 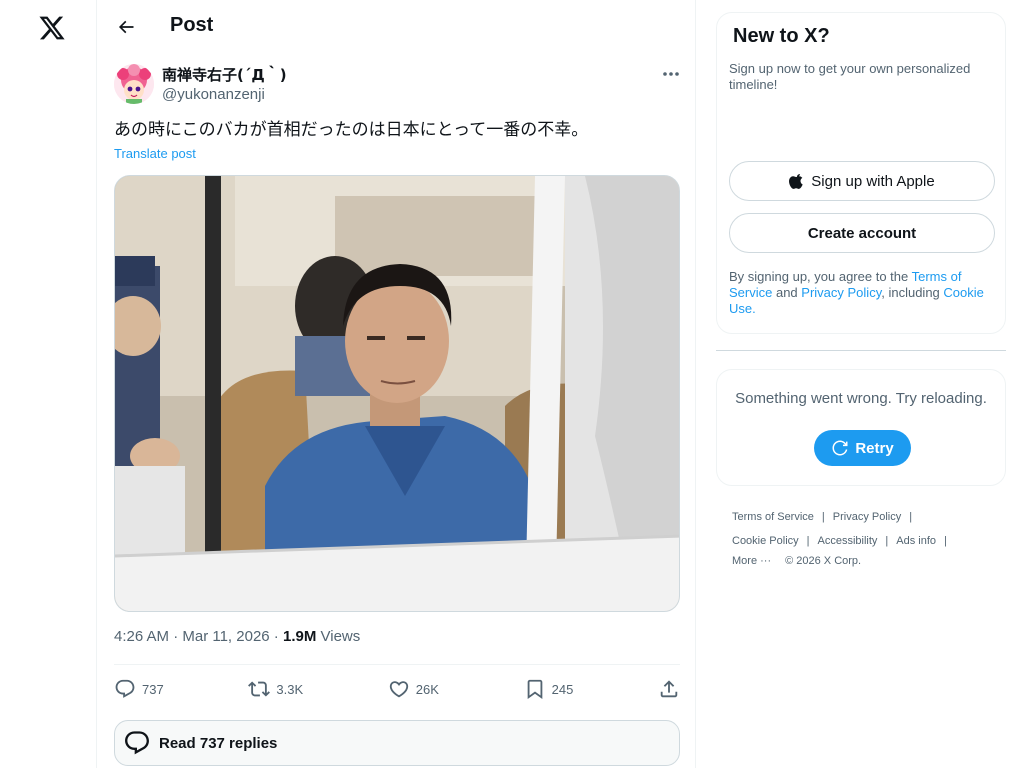 What do you see at coordinates (397, 664) in the screenshot?
I see `divider` at bounding box center [397, 664].